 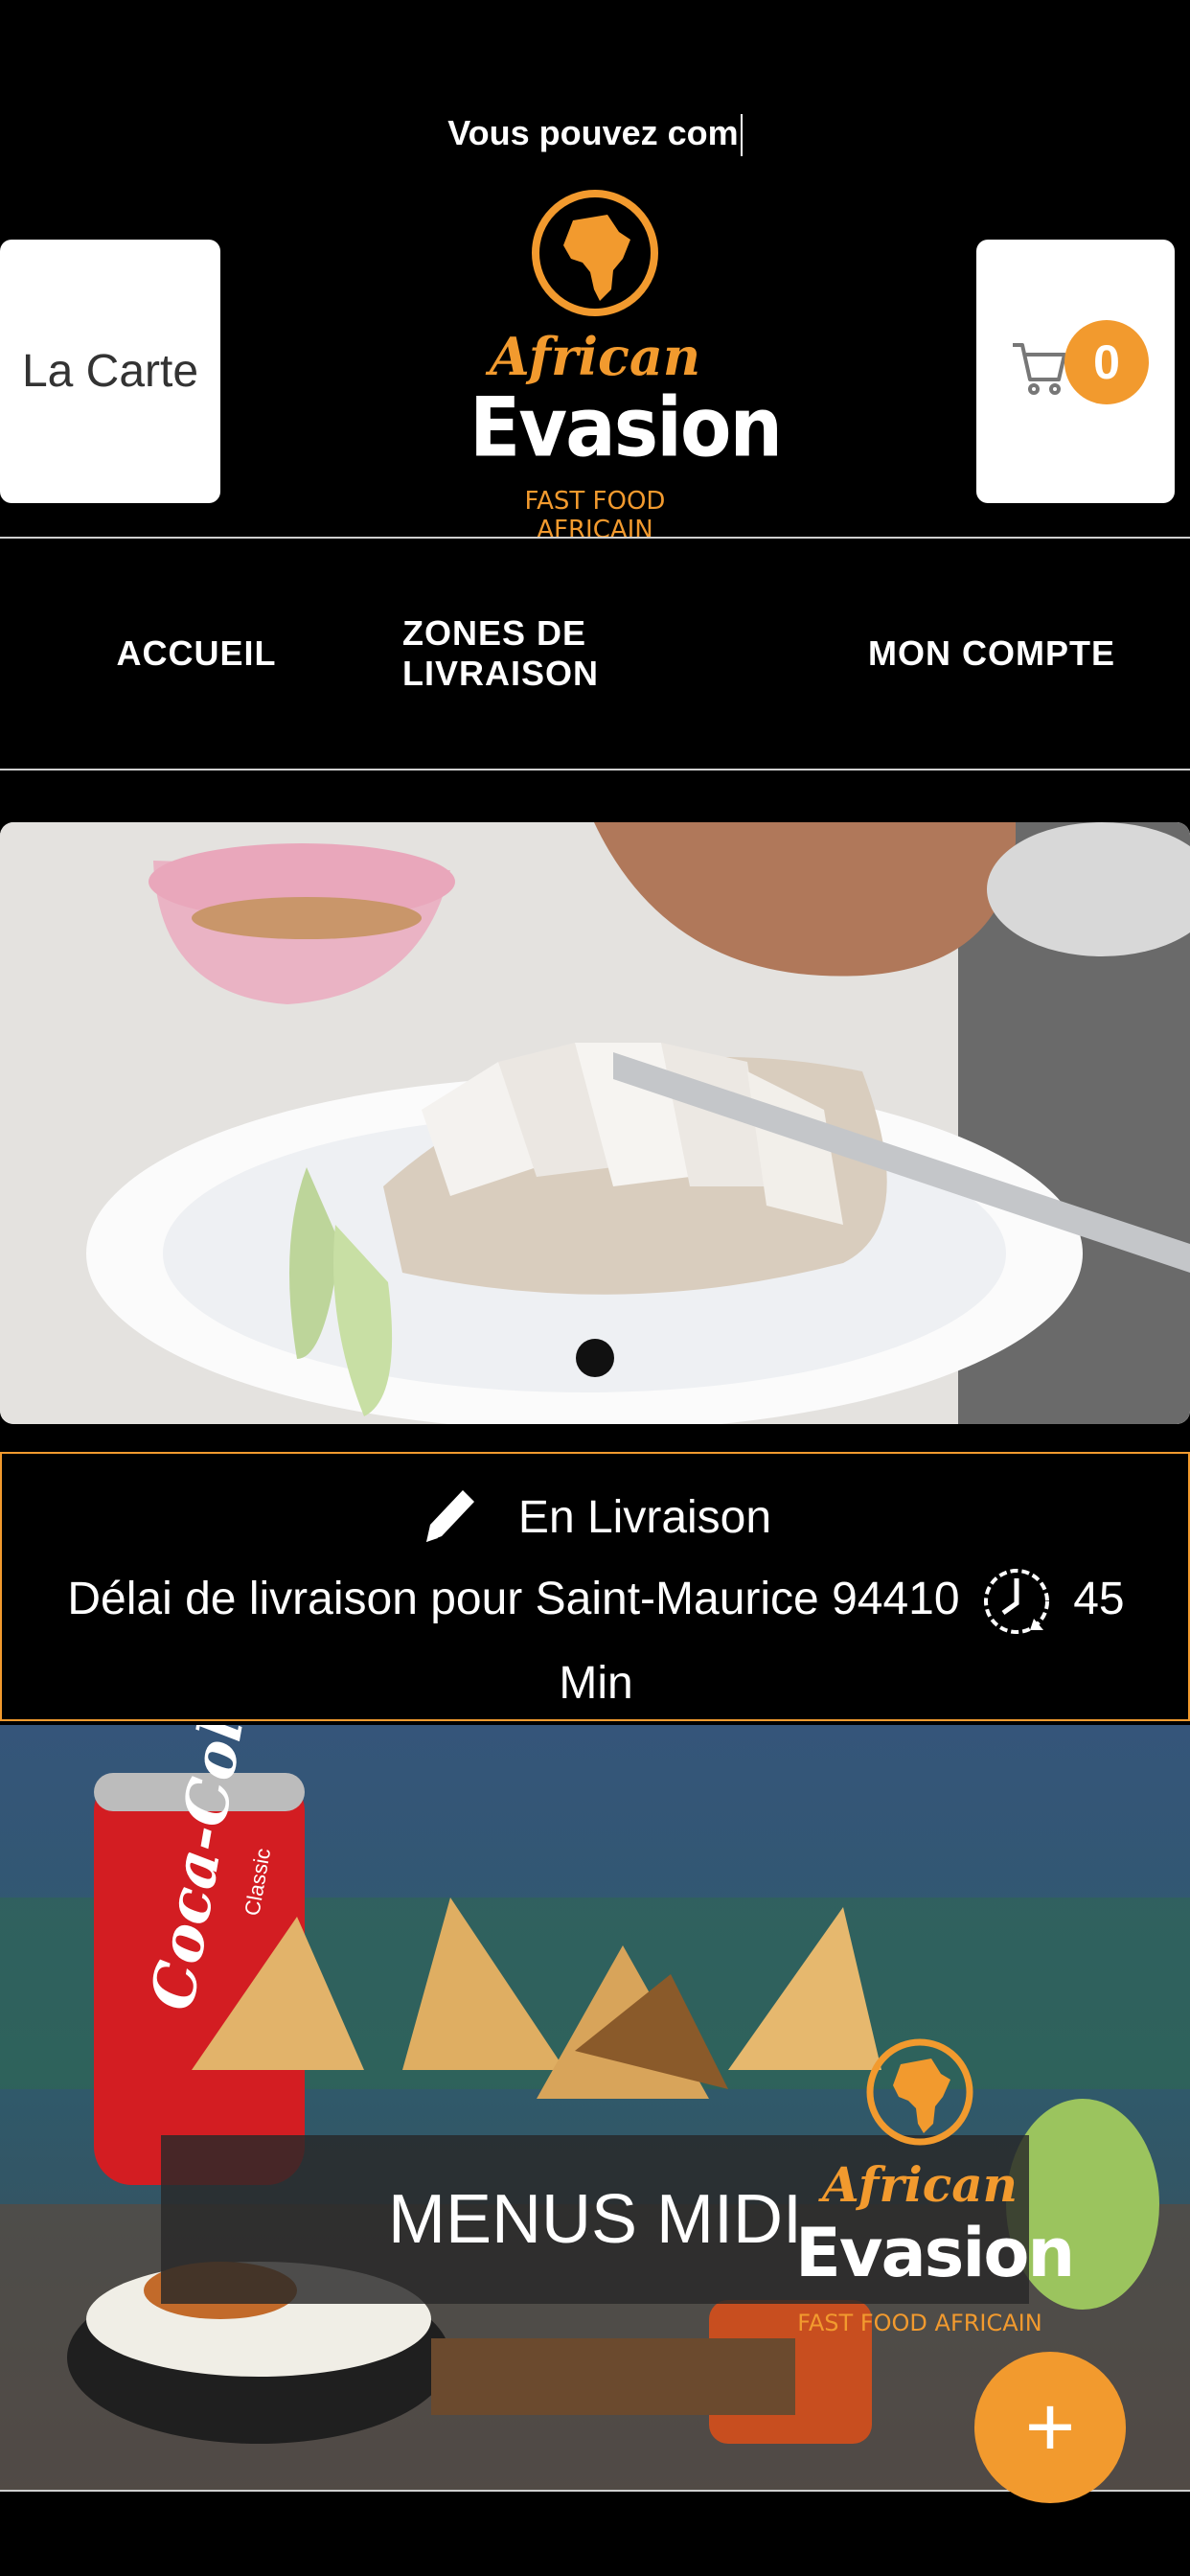 I want to click on delivery-delay-unit: Min, so click(x=596, y=1683).